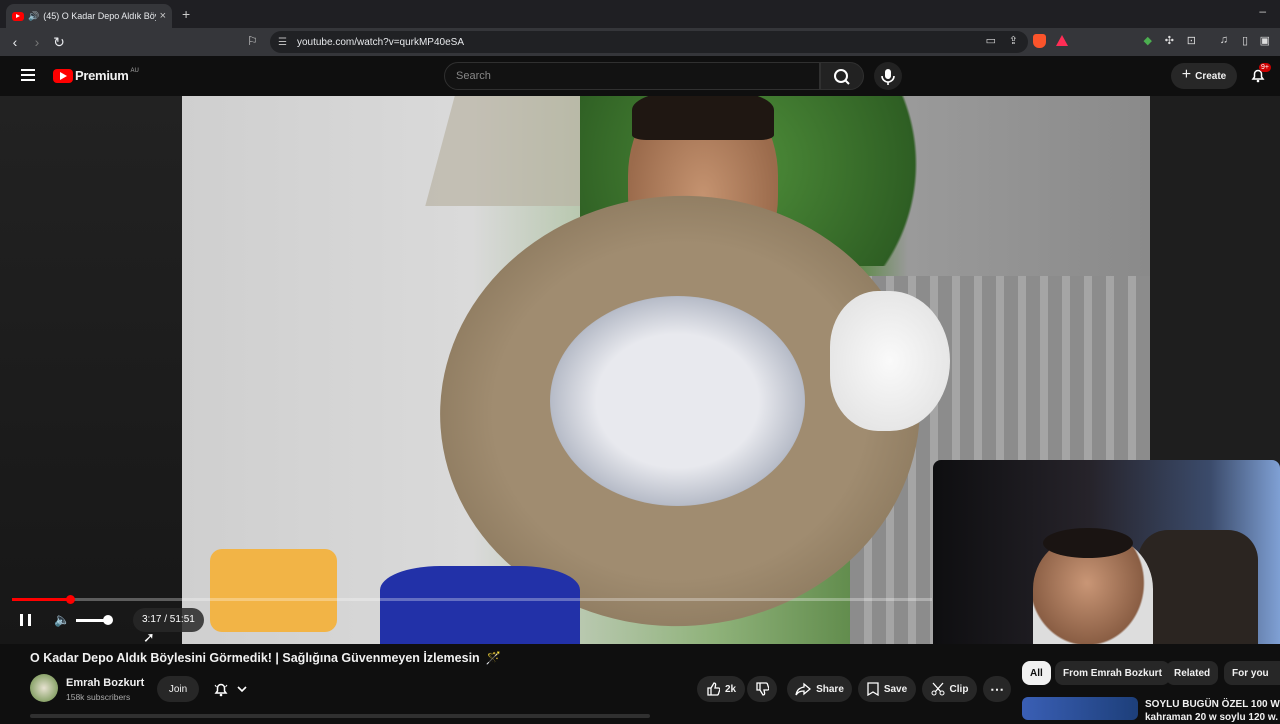 The height and width of the screenshot is (724, 1280). Describe the element at coordinates (1036, 673) in the screenshot. I see `chip-all: All` at that location.